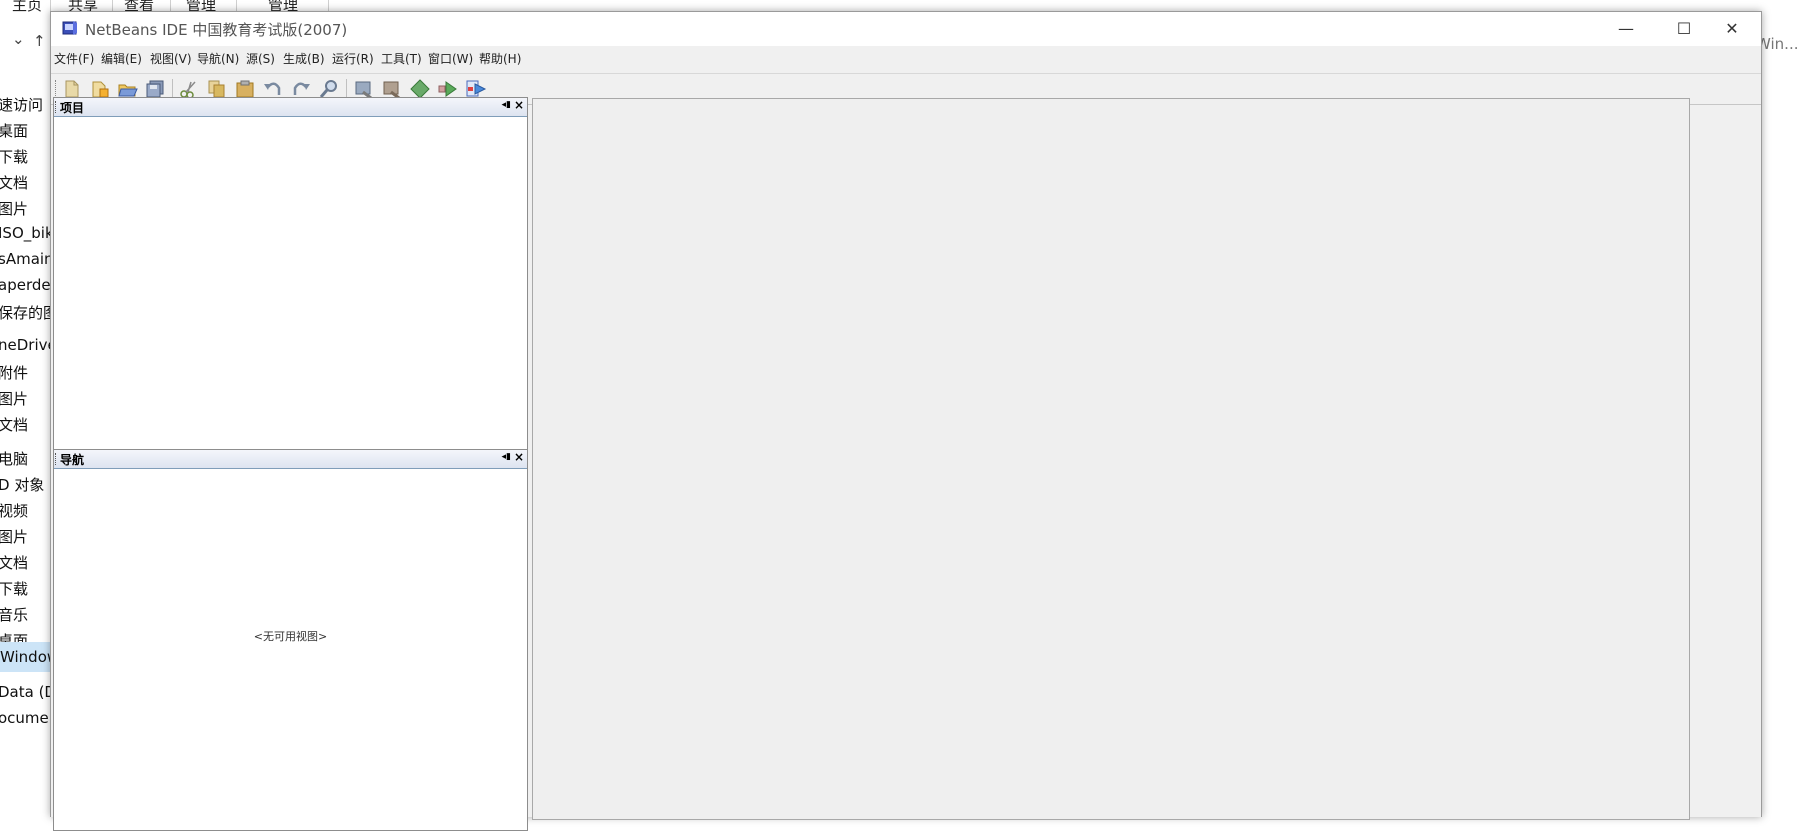 The width and height of the screenshot is (1797, 831). What do you see at coordinates (1626, 29) in the screenshot?
I see `minimize-button: —` at bounding box center [1626, 29].